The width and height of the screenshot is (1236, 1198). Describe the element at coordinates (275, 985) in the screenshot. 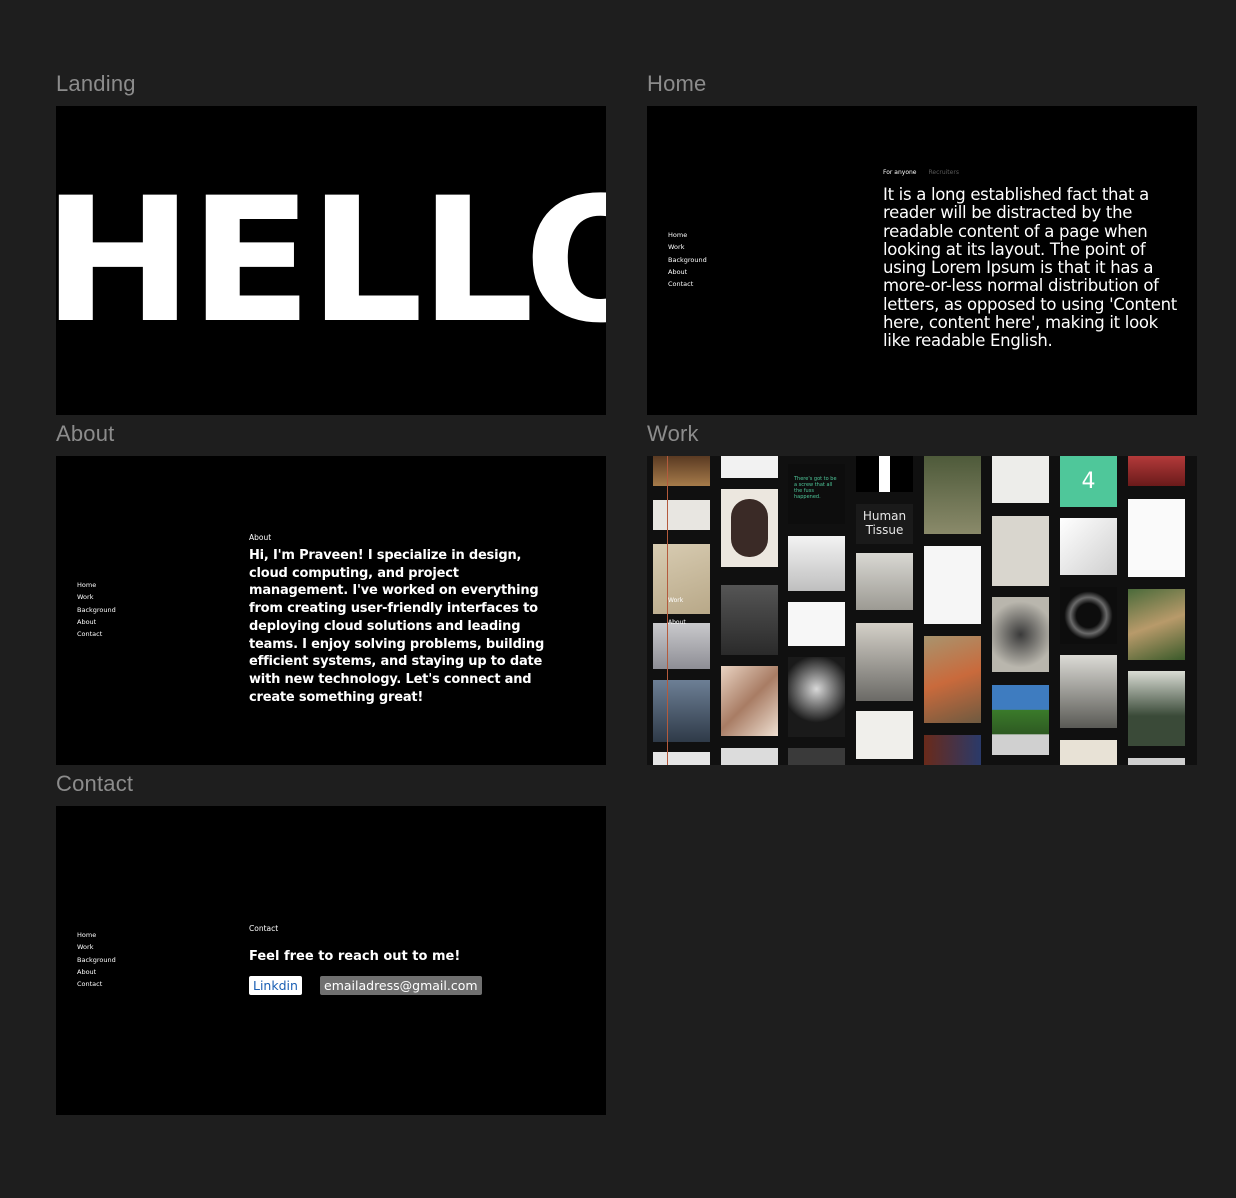

I see `linkedin-link: Linkdin` at that location.